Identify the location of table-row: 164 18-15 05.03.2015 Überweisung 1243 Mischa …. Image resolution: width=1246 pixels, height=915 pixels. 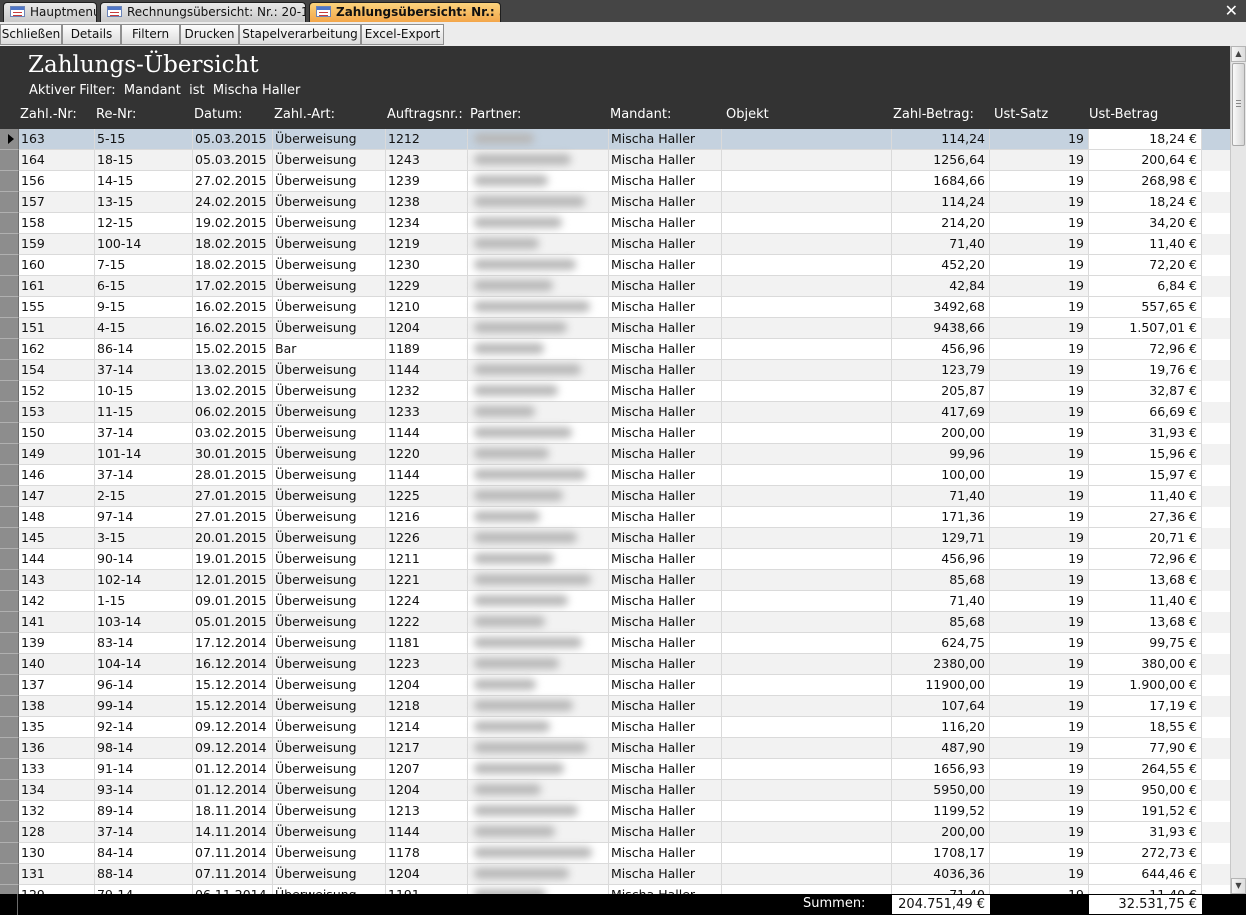
(615, 160).